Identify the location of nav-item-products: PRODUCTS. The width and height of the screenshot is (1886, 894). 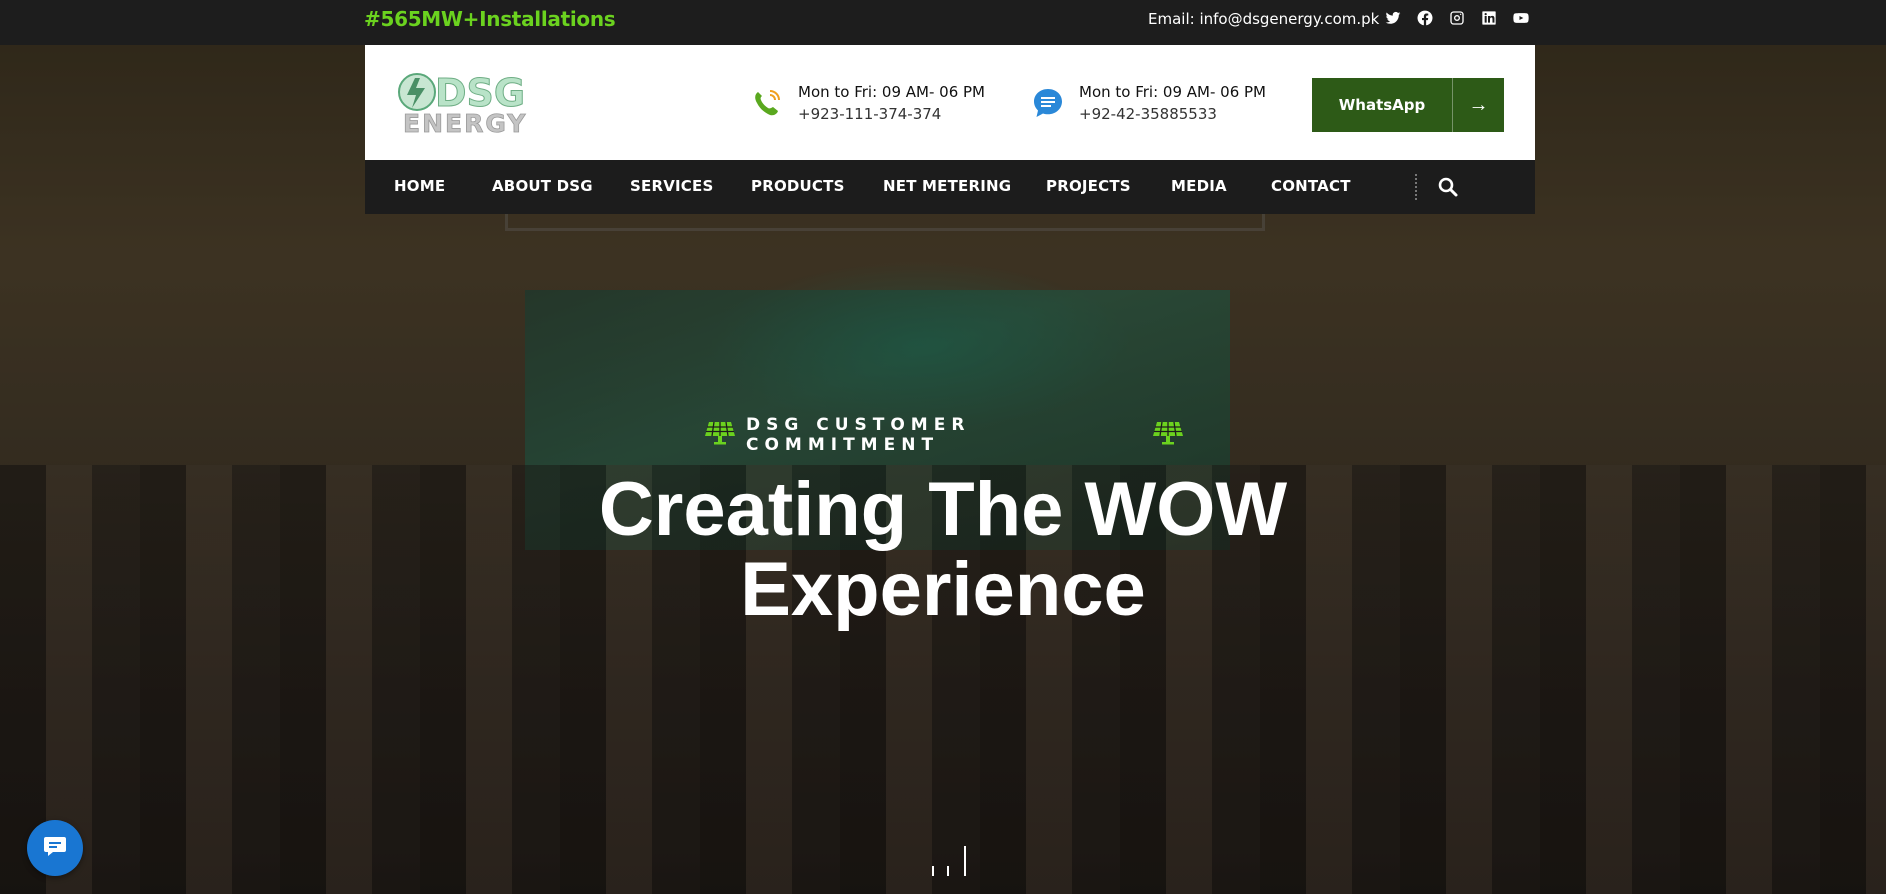
(798, 186).